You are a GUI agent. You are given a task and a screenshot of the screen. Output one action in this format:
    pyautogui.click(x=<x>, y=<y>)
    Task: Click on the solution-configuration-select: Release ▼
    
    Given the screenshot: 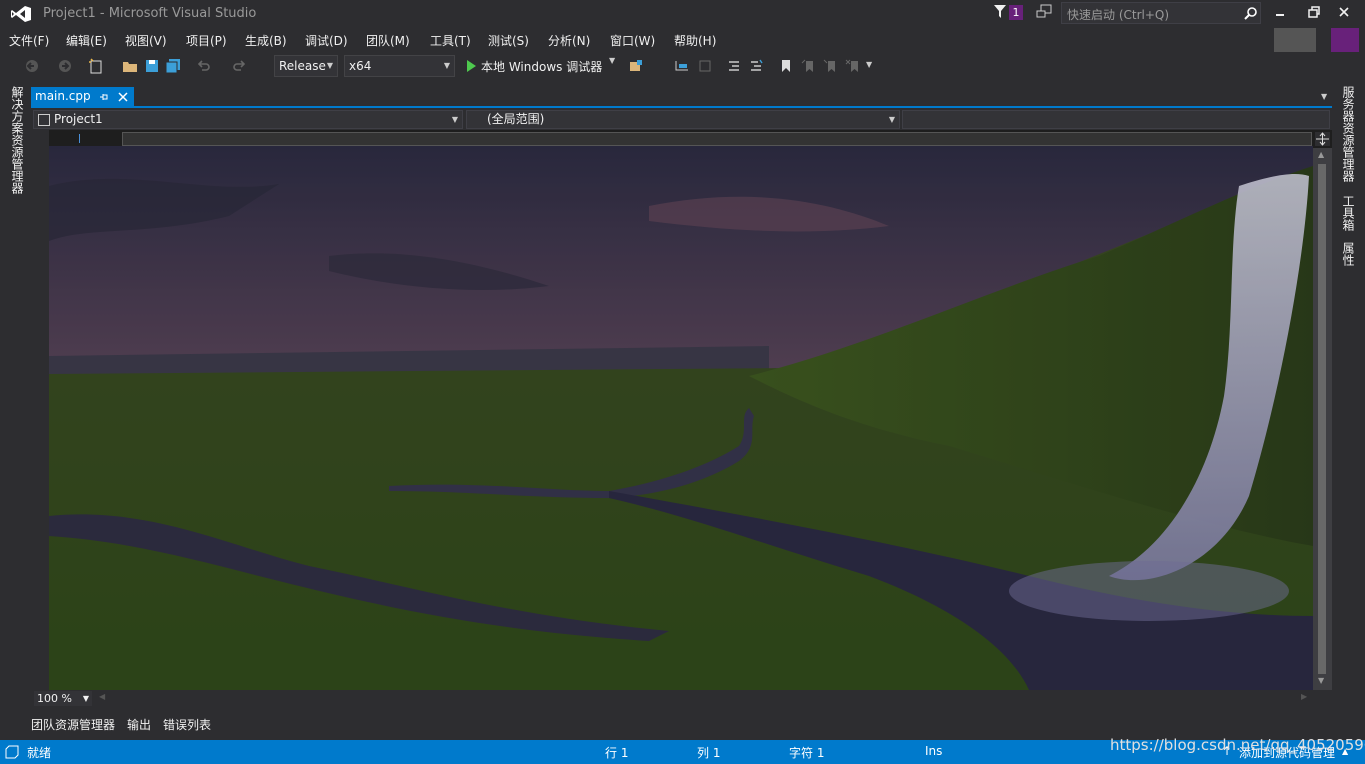 What is the action you would take?
    pyautogui.click(x=306, y=66)
    